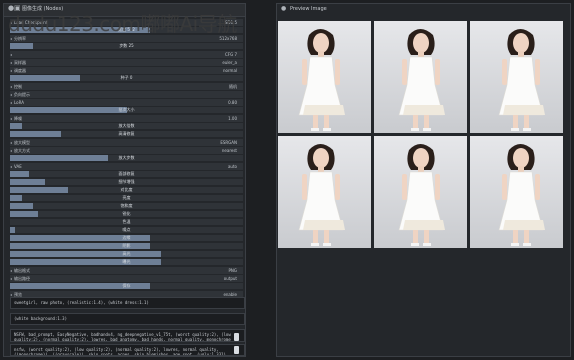 This screenshot has height=360, width=574. What do you see at coordinates (22, 94) in the screenshot?
I see `widget-label: 负向提示` at bounding box center [22, 94].